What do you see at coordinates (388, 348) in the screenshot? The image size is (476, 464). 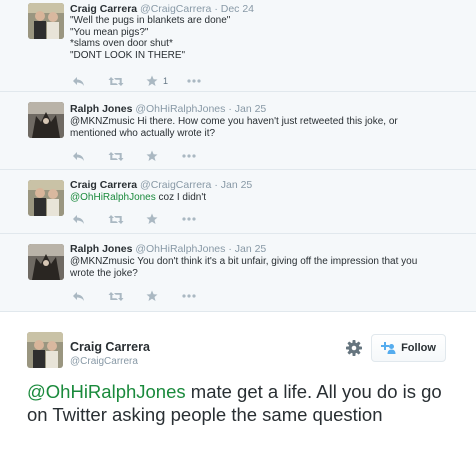 I see `follow-person-icon` at bounding box center [388, 348].